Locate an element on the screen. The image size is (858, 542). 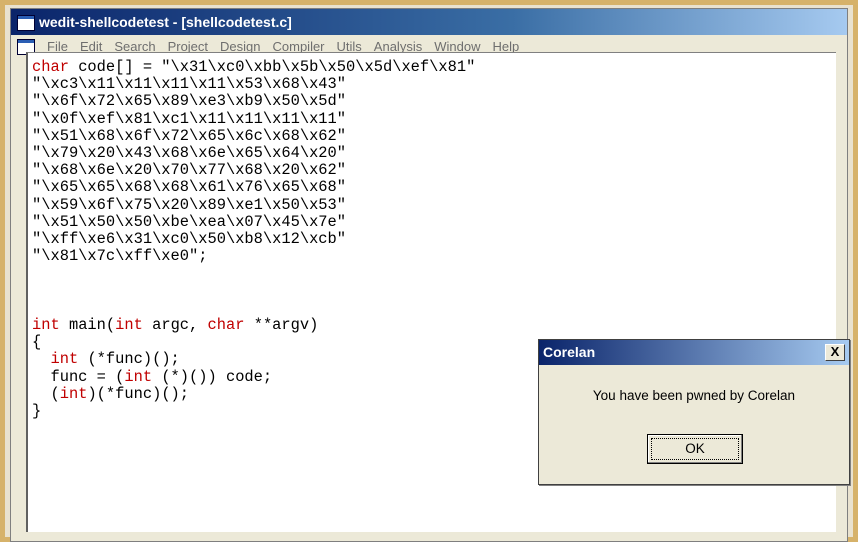
code-line: "\xff\xe6\x31\xc0\x50\xb8\x12\xcb" is located at coordinates (189, 239).